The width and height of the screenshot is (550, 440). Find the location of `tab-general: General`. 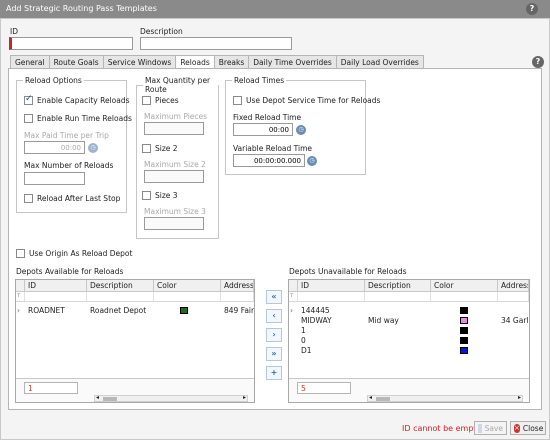

tab-general: General is located at coordinates (30, 62).